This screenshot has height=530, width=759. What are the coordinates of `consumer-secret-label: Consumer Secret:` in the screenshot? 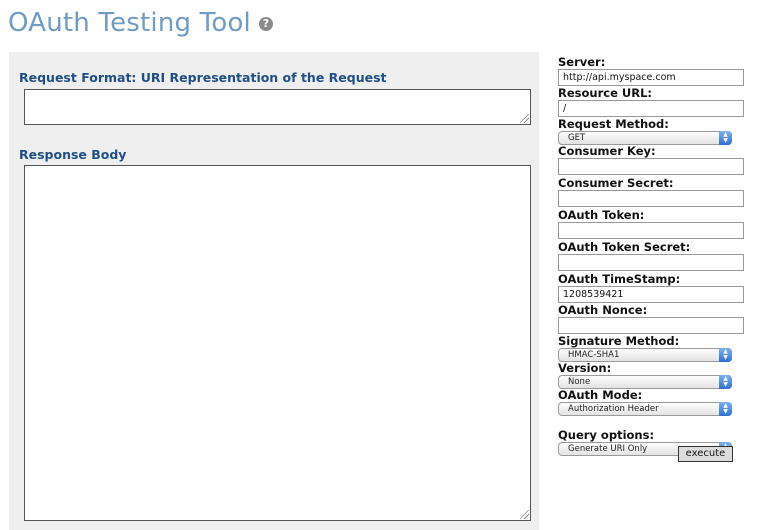 It's located at (616, 183).